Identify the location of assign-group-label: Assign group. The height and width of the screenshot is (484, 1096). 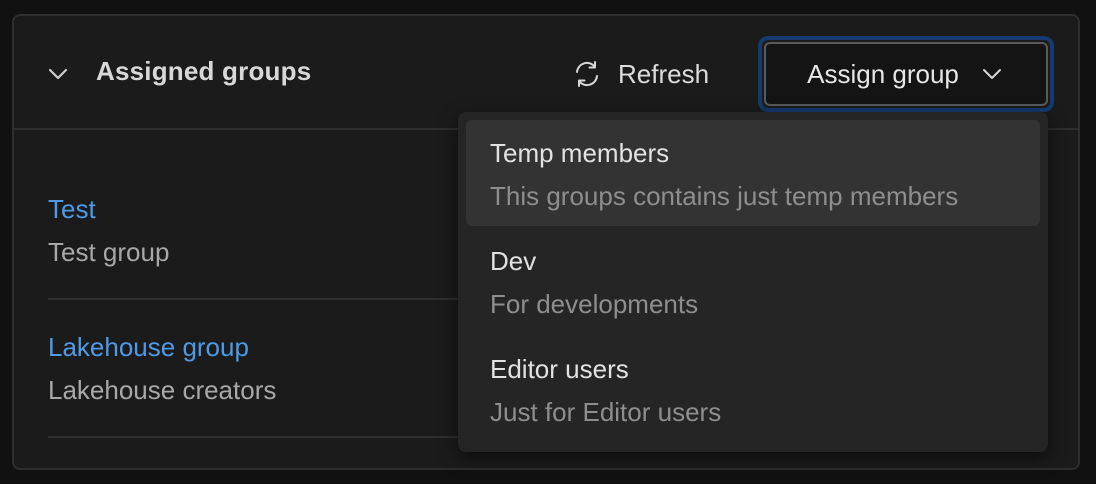
(883, 73).